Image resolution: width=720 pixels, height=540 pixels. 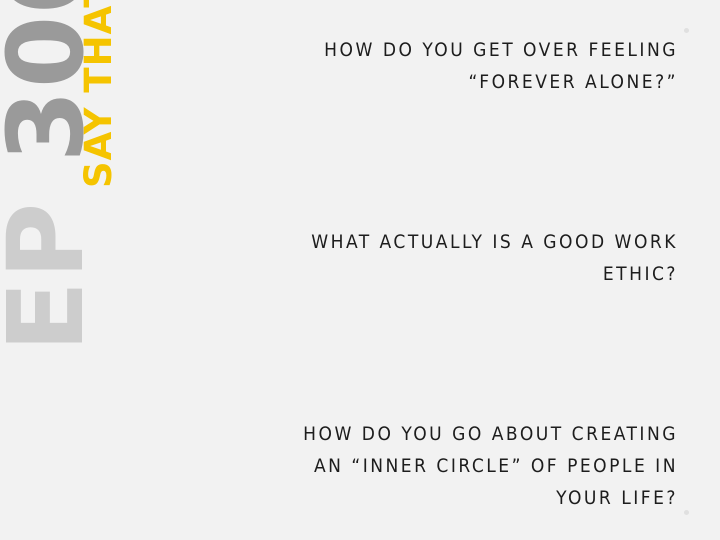 I want to click on show-title: SAY THAT!, so click(x=98, y=94).